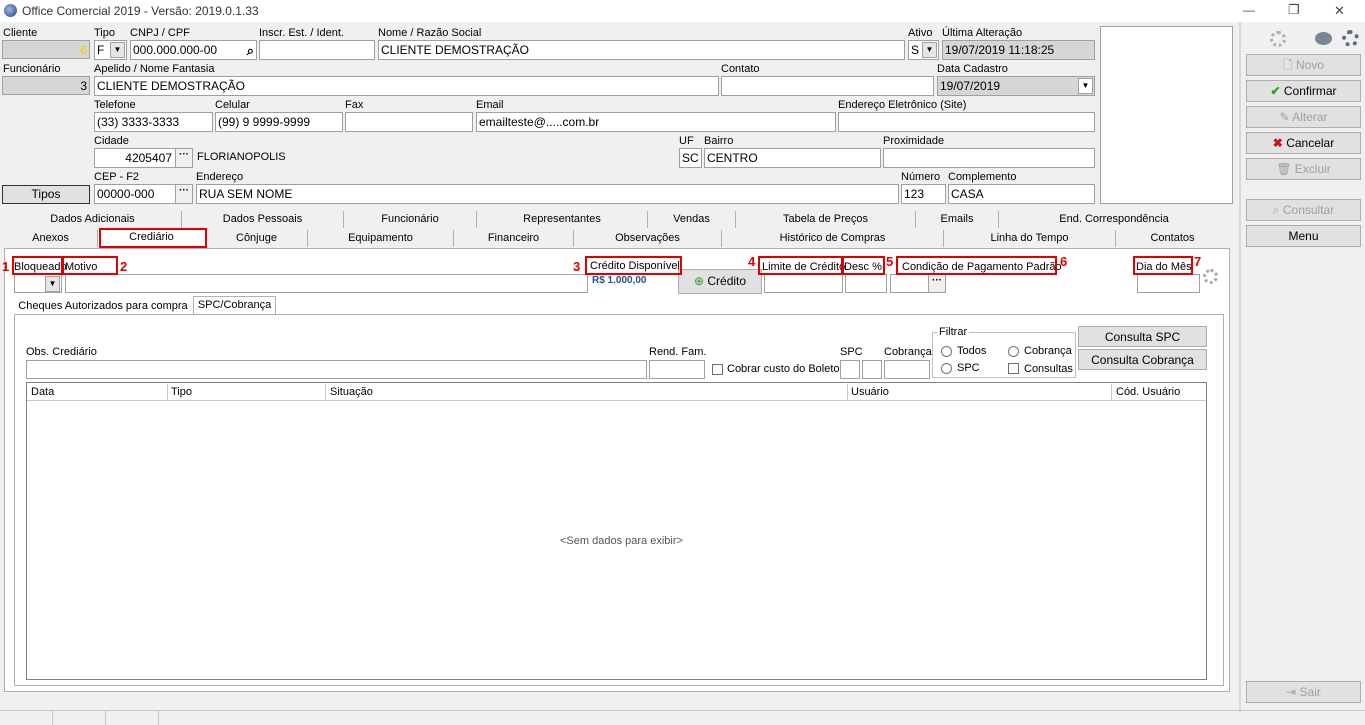 This screenshot has height=725, width=1365. What do you see at coordinates (232, 105) in the screenshot?
I see `celular-label: Celular` at bounding box center [232, 105].